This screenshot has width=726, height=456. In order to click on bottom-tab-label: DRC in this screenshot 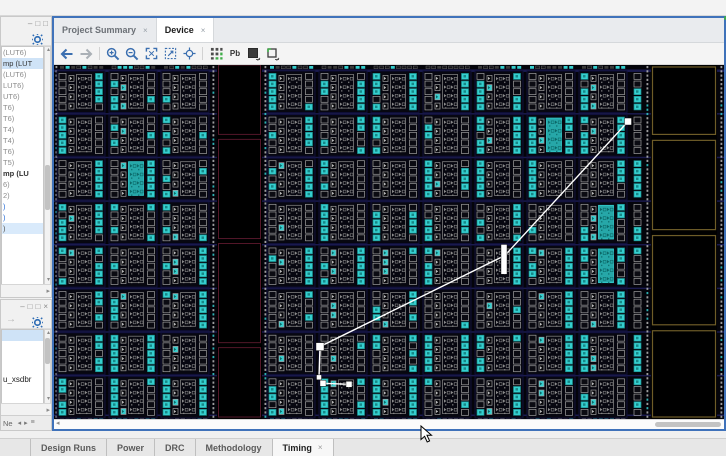, I will do `click(175, 447)`.